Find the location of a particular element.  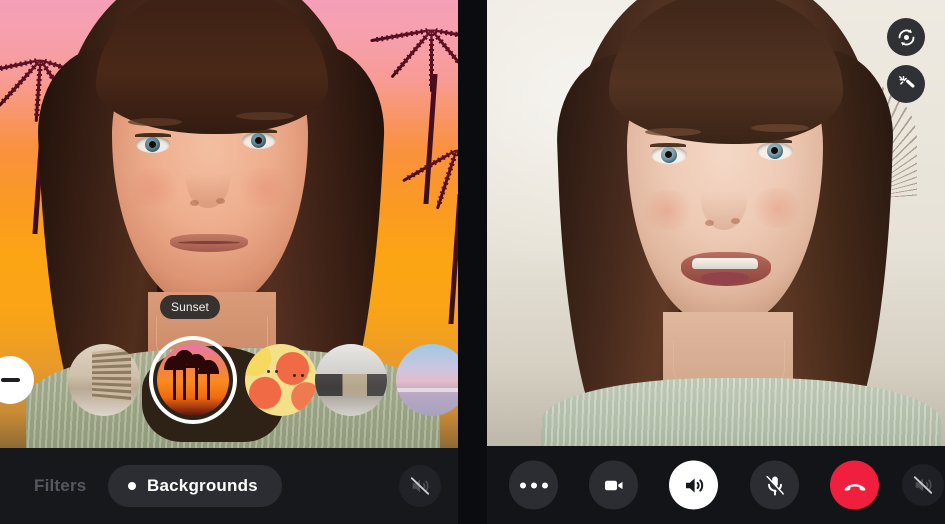

panel-divider is located at coordinates (472, 262).